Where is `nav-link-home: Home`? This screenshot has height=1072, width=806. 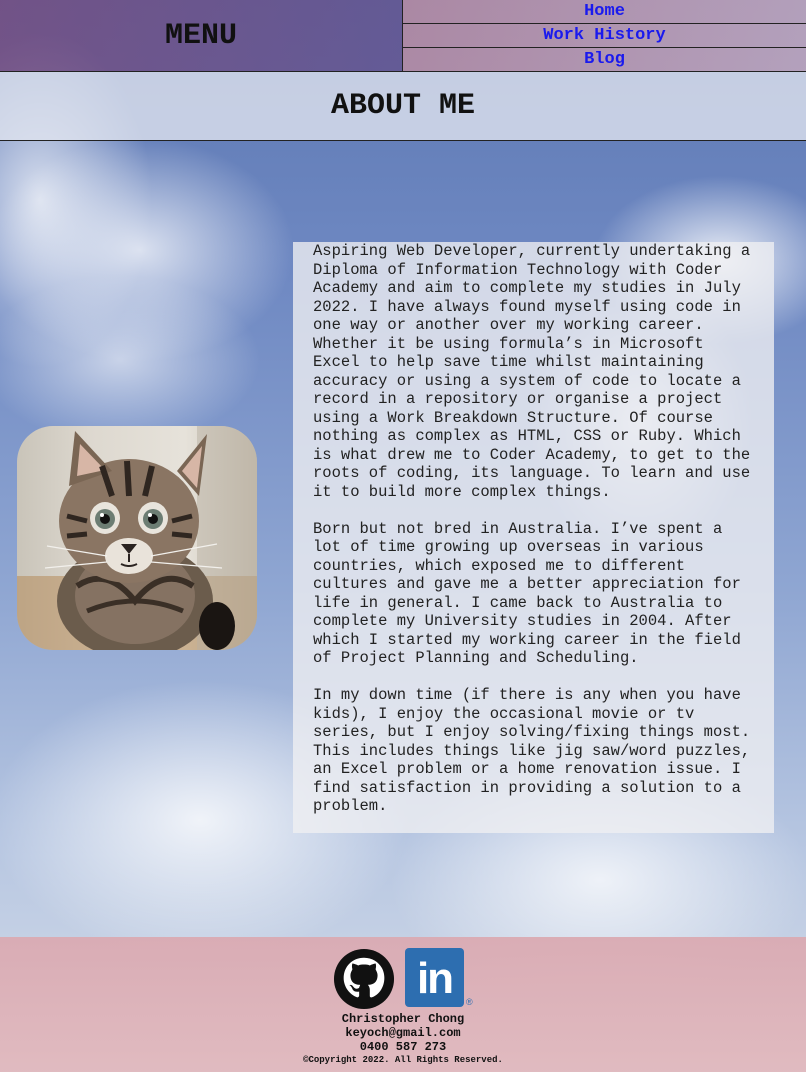 nav-link-home: Home is located at coordinates (604, 12).